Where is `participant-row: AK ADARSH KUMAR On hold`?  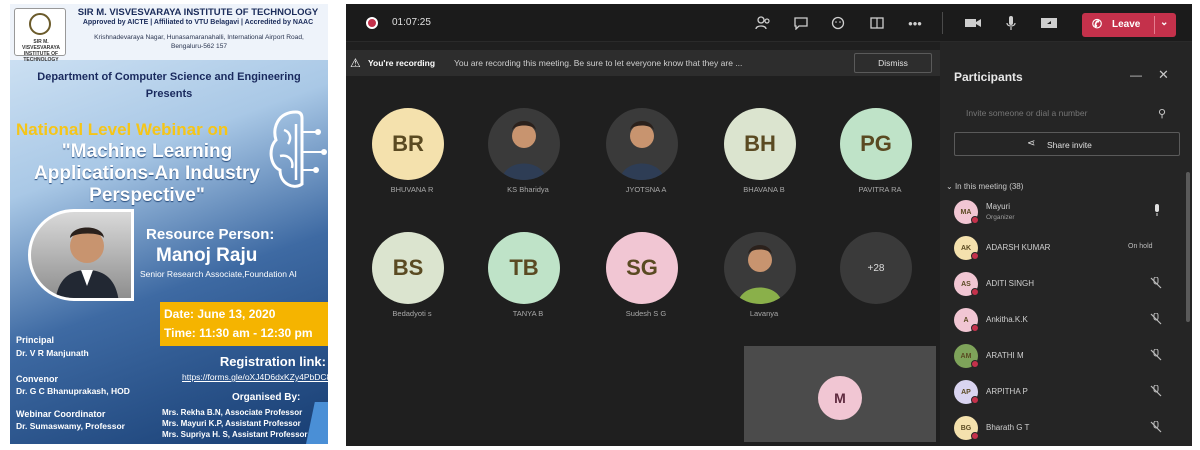 participant-row: AK ADARSH KUMAR On hold is located at coordinates (1069, 248).